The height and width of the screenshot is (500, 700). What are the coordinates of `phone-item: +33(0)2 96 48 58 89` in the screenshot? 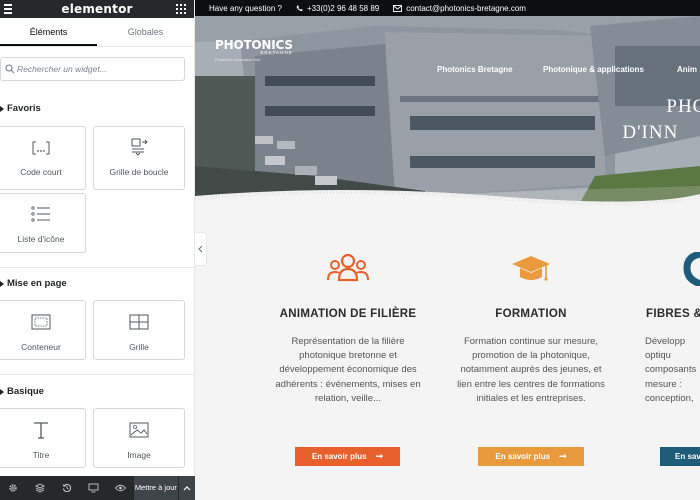 It's located at (337, 8).